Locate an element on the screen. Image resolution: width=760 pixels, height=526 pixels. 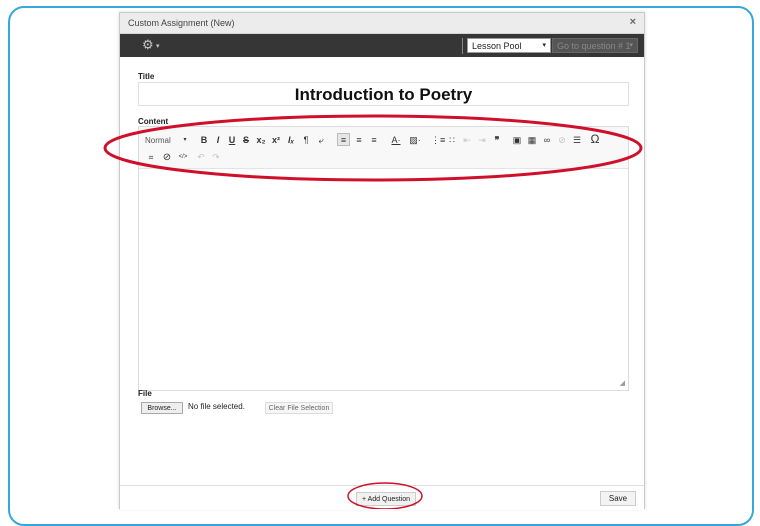
toolbar-divider is located at coordinates (462, 46).